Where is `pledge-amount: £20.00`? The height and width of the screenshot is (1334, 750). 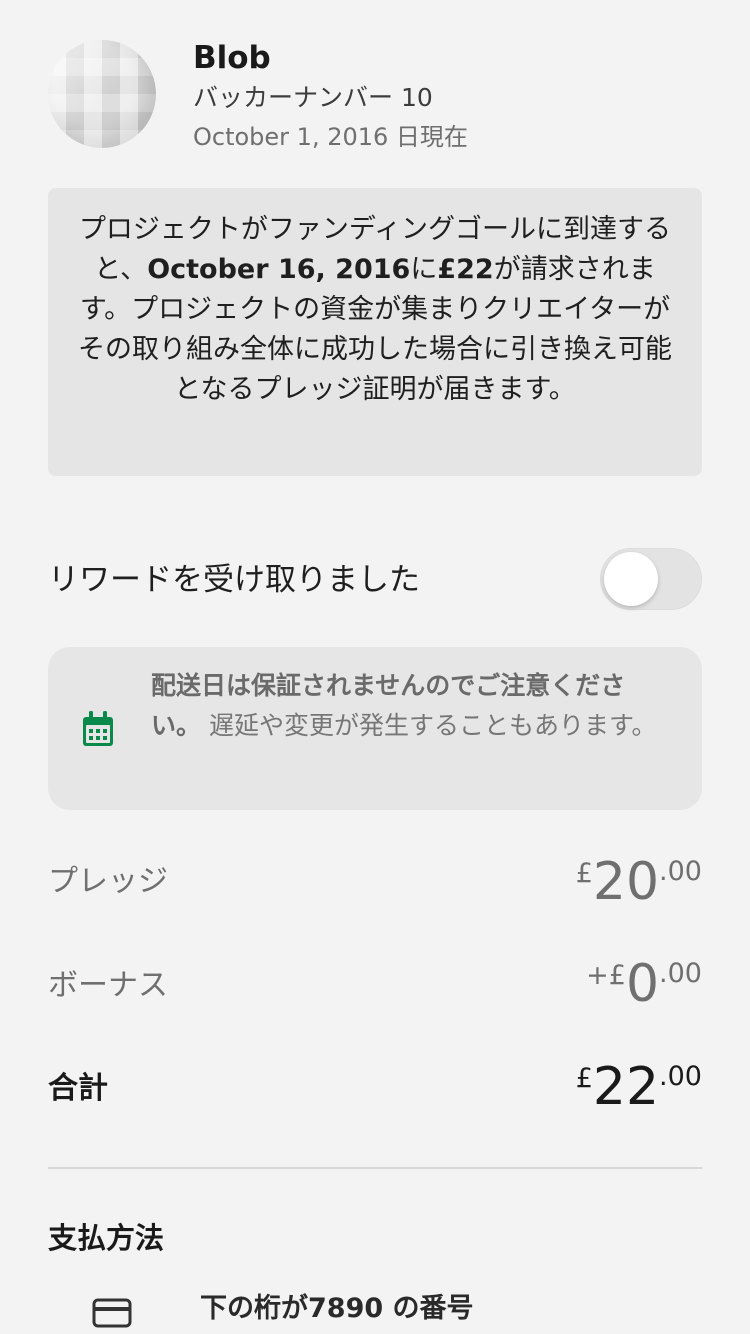 pledge-amount: £20.00 is located at coordinates (639, 882).